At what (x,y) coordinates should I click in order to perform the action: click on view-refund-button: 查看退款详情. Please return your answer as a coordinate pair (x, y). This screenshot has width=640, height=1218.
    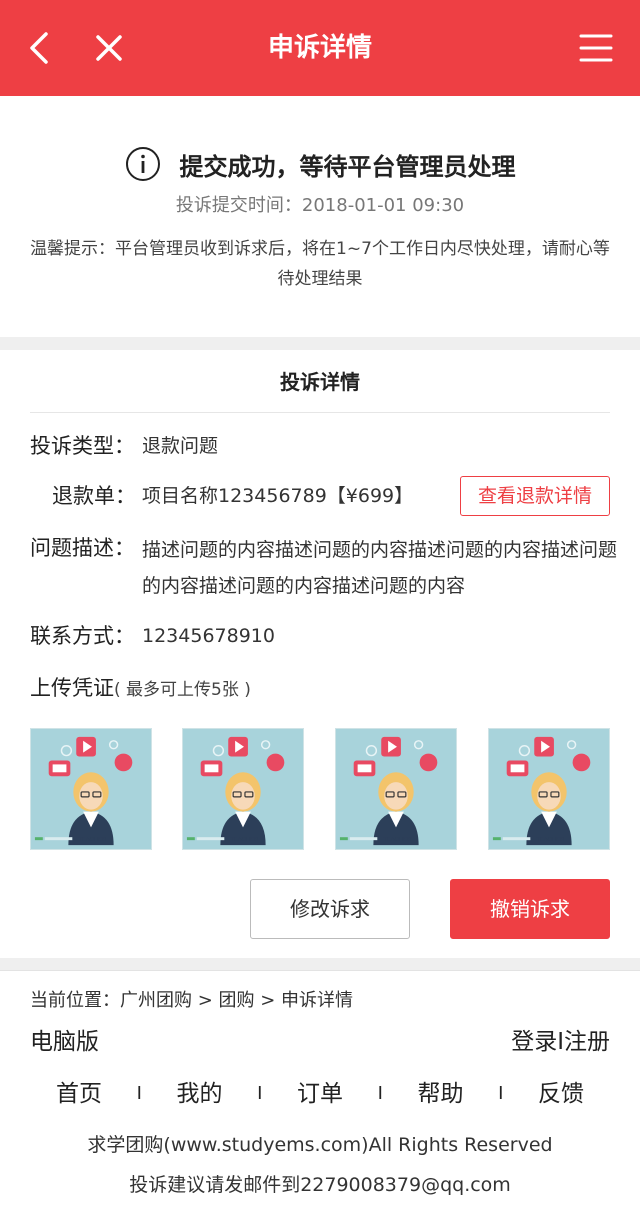
    Looking at the image, I should click on (535, 496).